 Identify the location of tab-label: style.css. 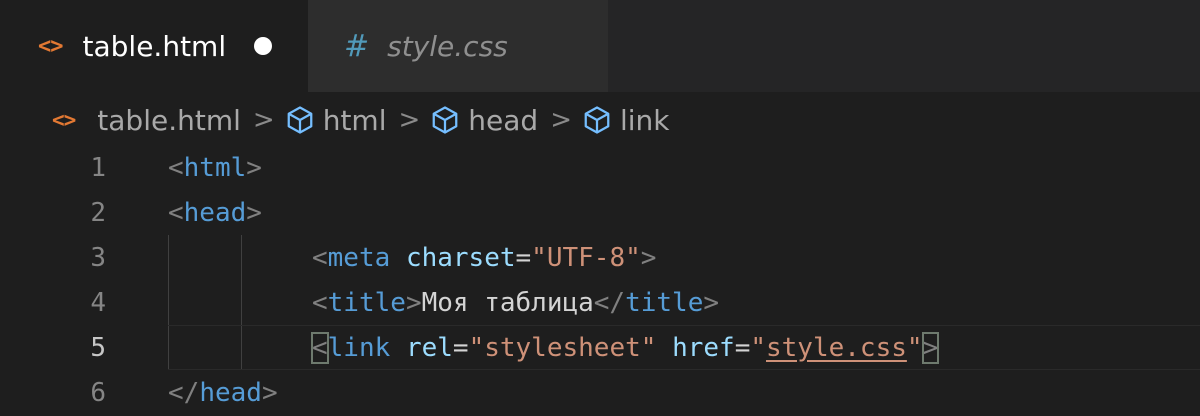
(447, 46).